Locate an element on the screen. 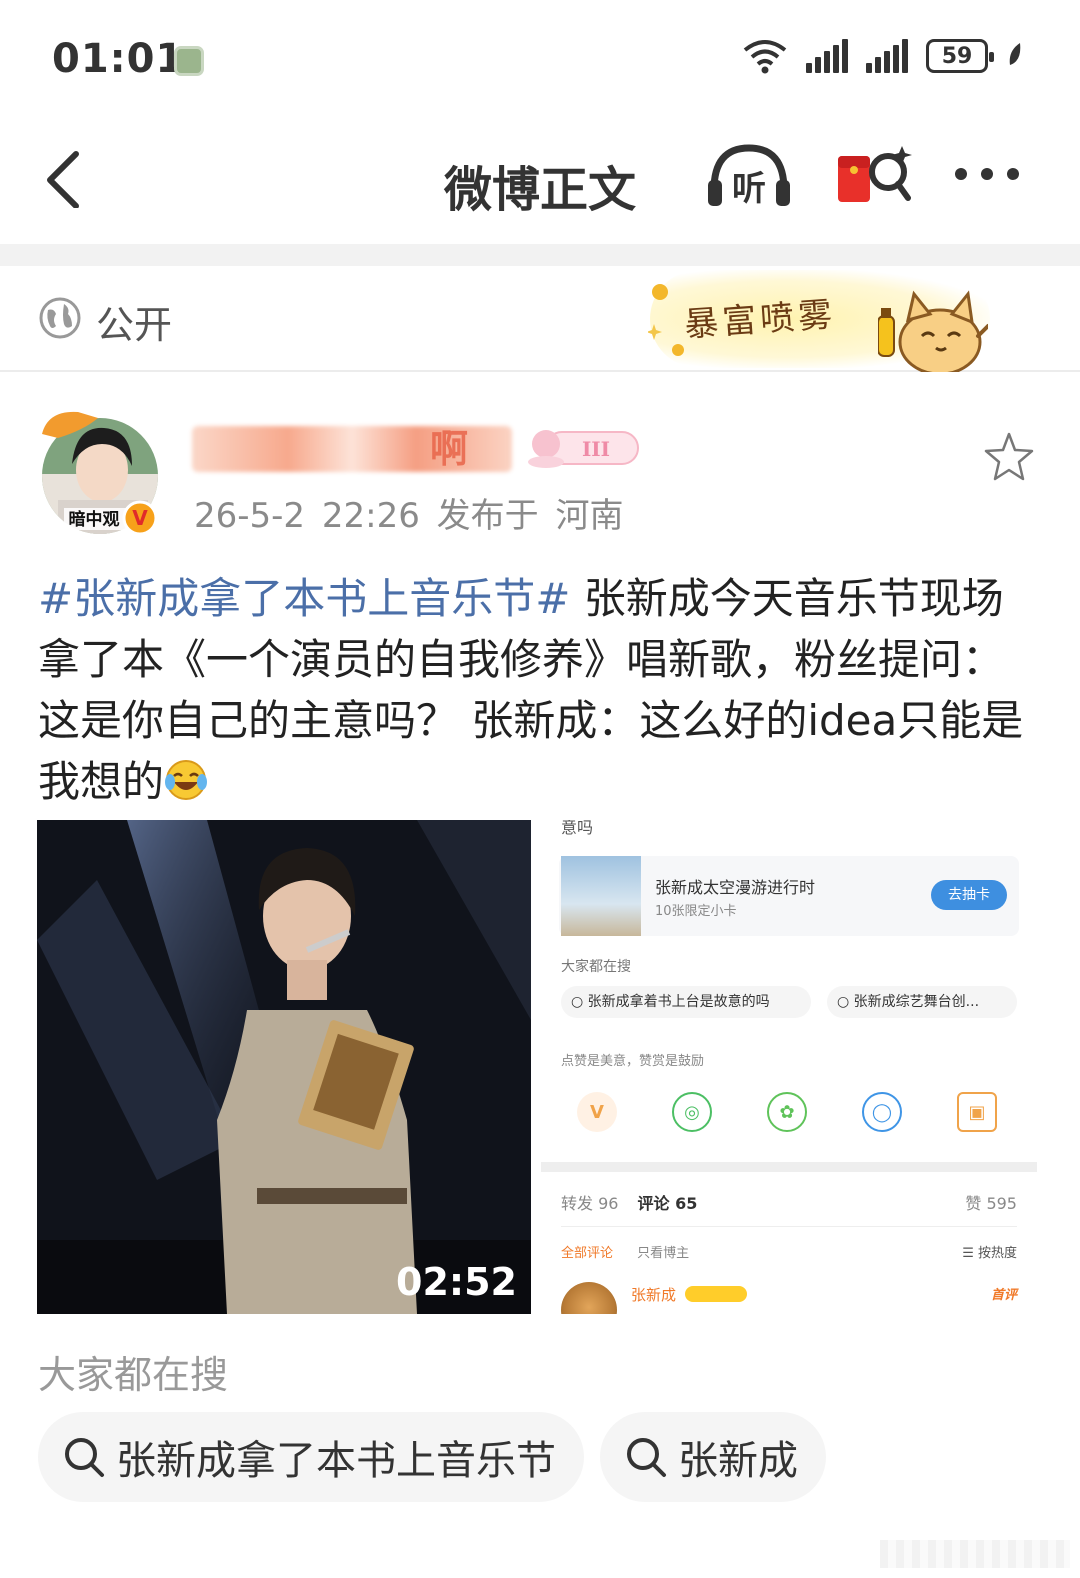 Image resolution: width=1080 pixels, height=1578 pixels. listen-headphones-icon: 听 is located at coordinates (749, 175).